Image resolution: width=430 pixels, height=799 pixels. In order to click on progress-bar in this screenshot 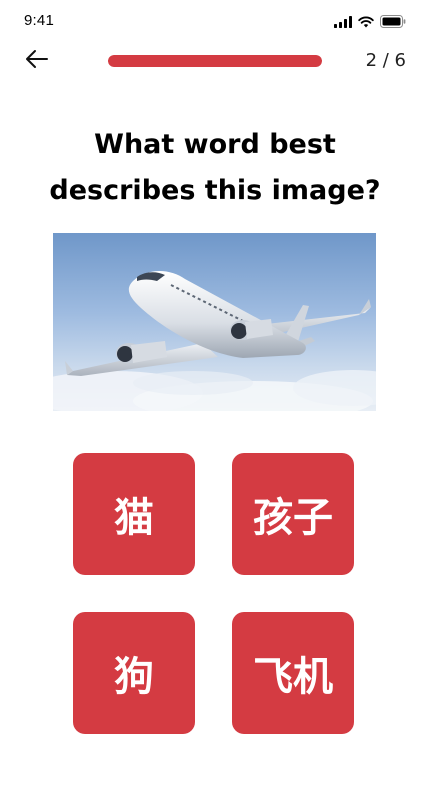, I will do `click(215, 61)`.